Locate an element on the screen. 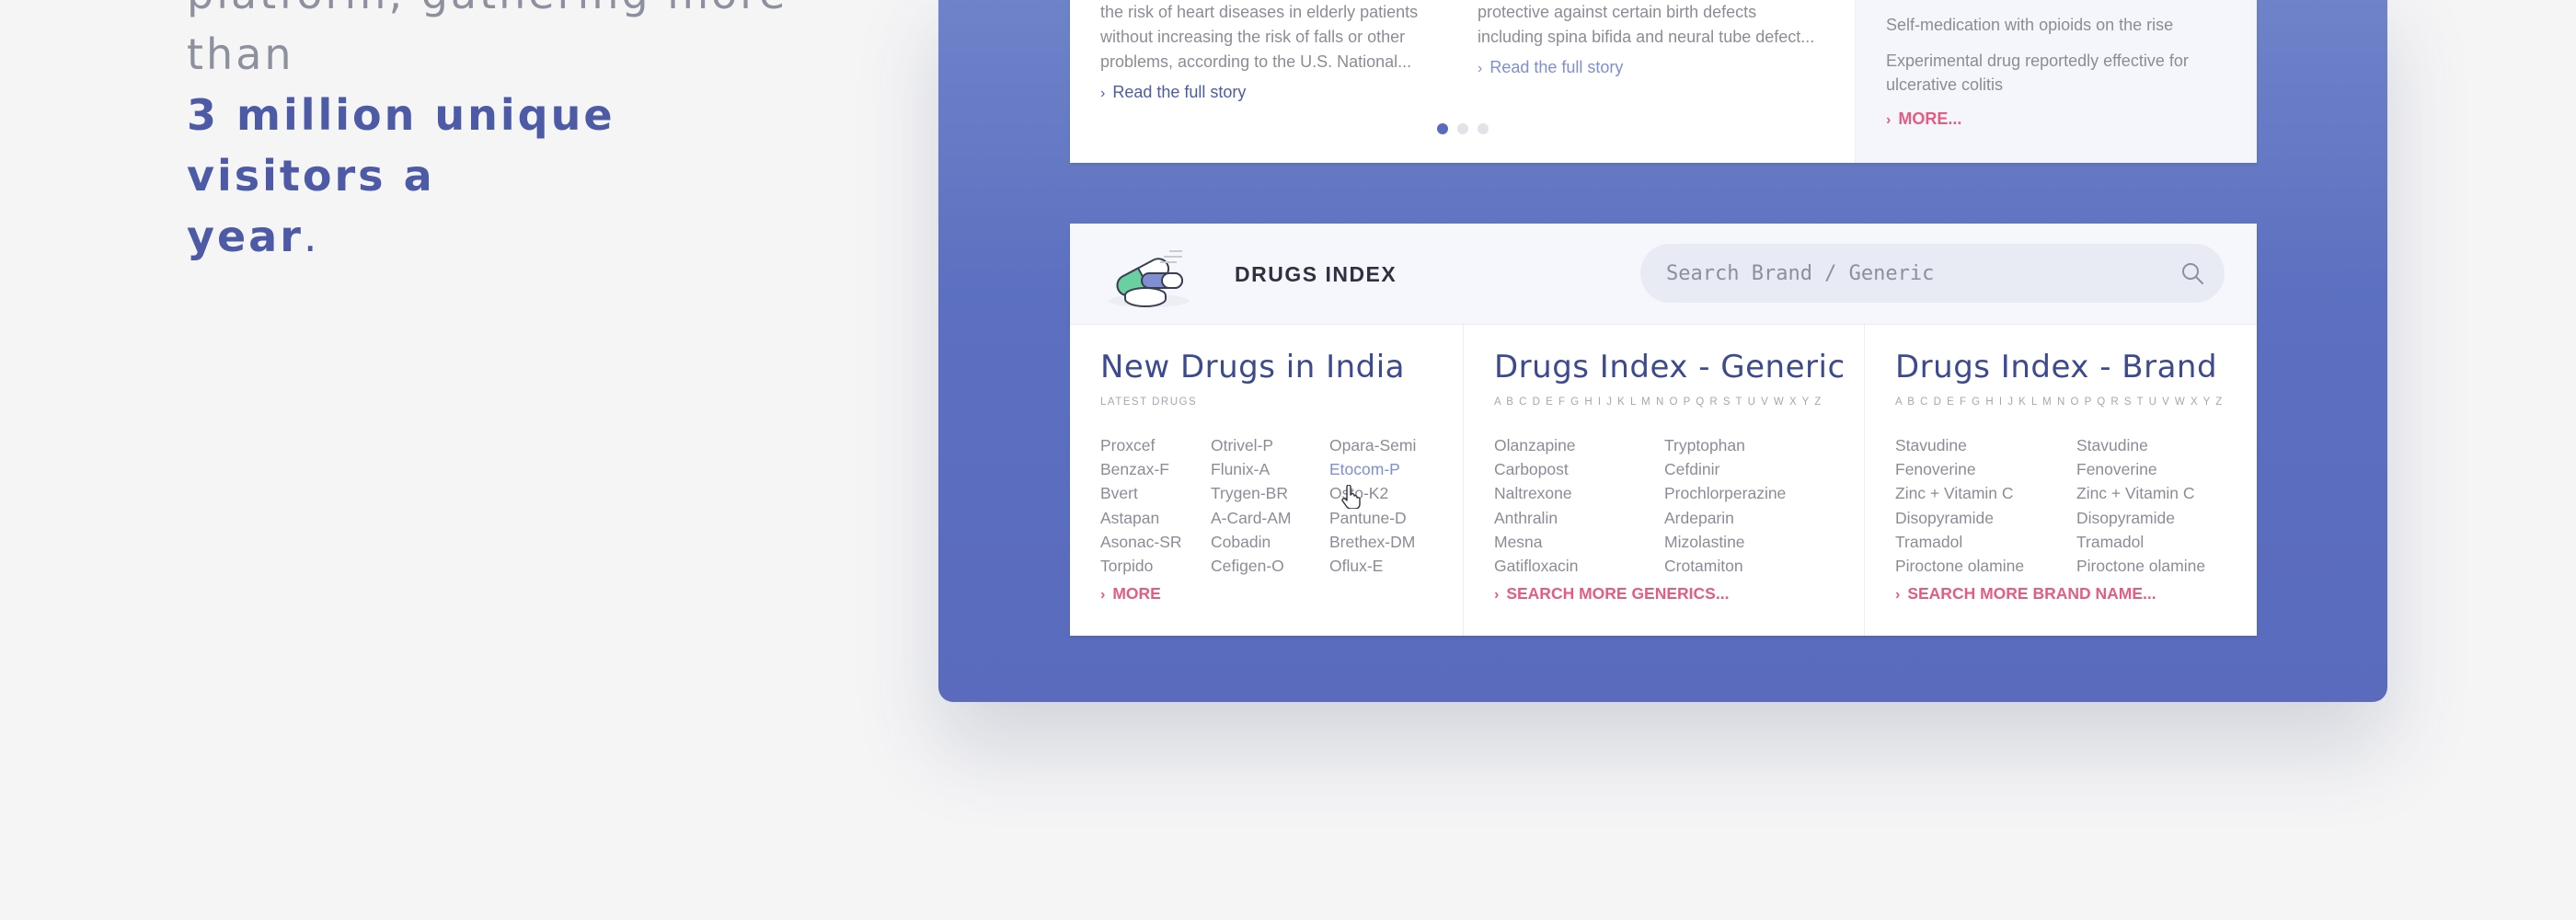 The height and width of the screenshot is (920, 2576). drug-link: Opara-Semi is located at coordinates (1372, 445).